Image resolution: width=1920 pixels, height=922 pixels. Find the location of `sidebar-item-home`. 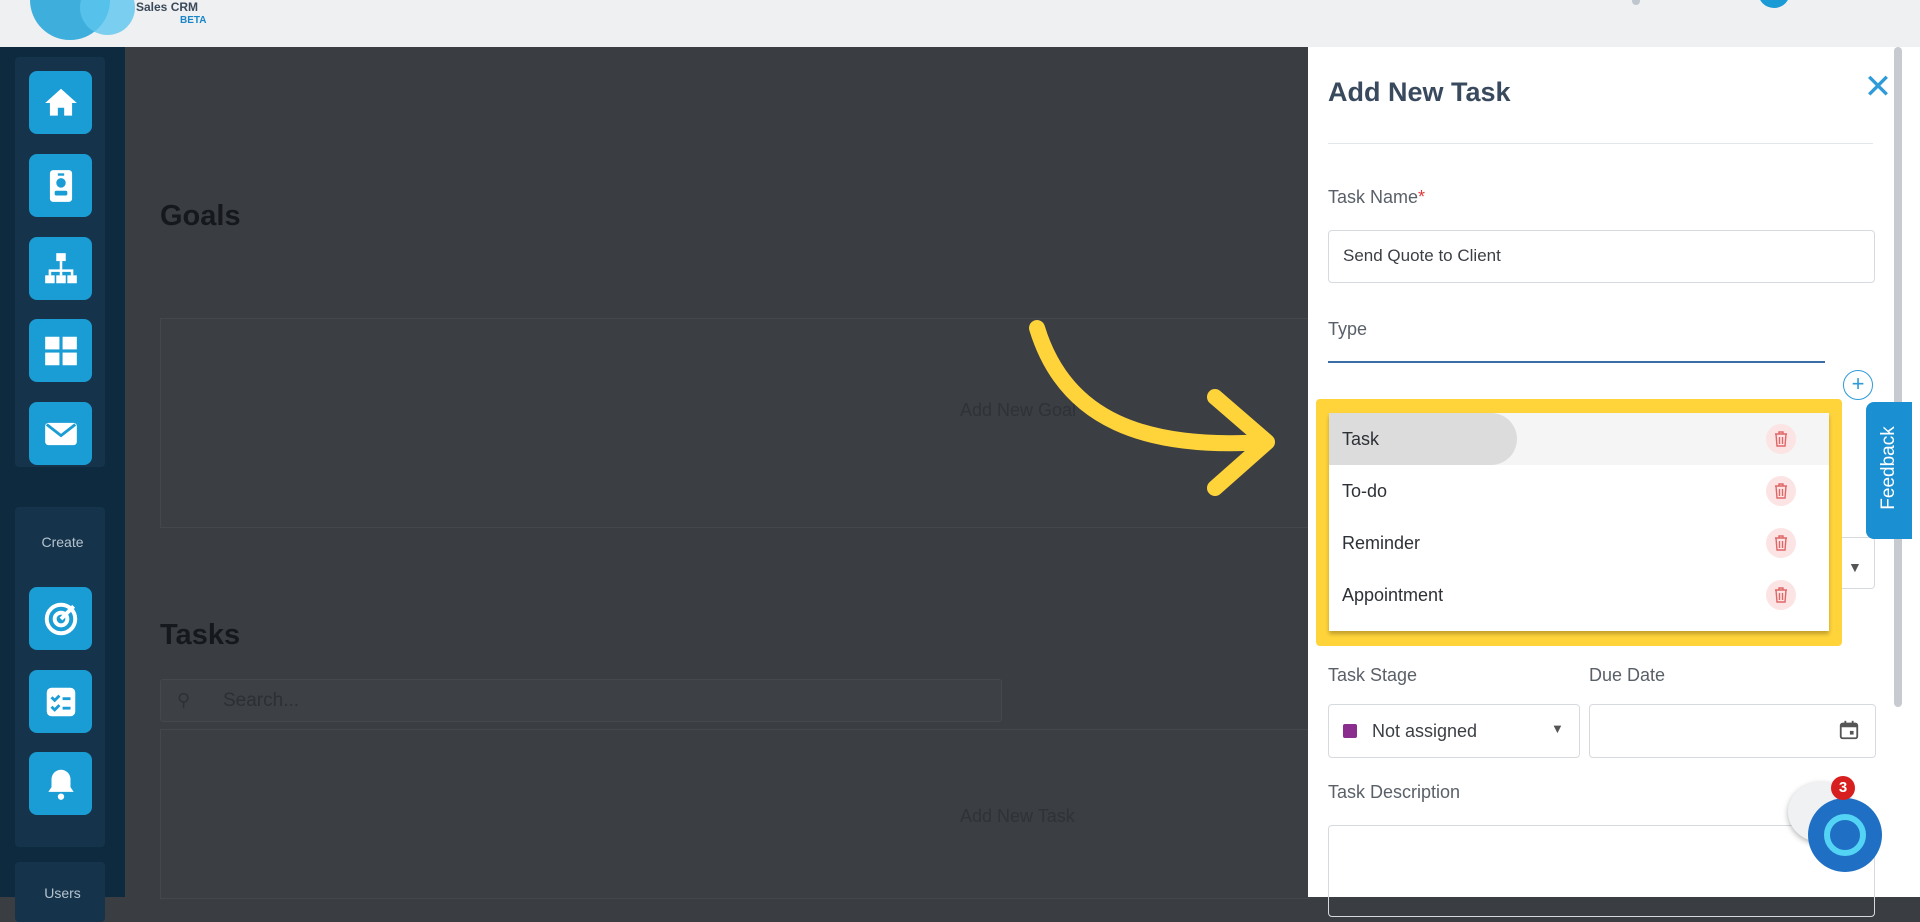

sidebar-item-home is located at coordinates (60, 102).